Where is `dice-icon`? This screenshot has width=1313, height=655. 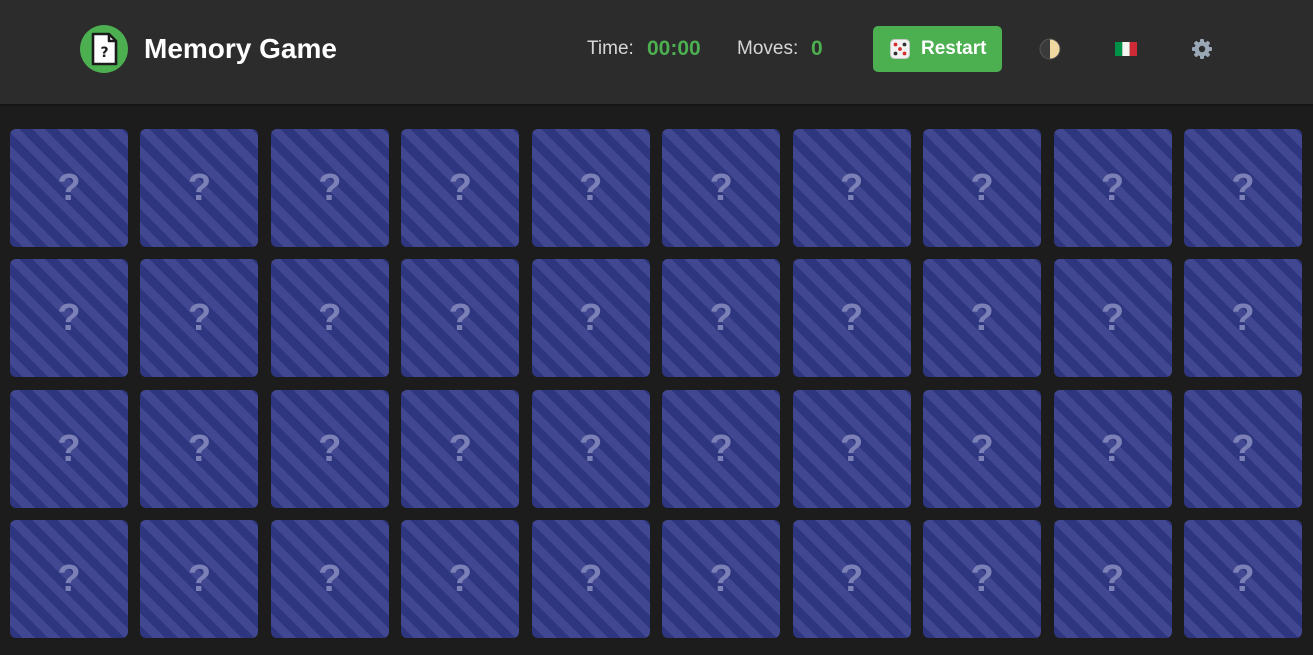 dice-icon is located at coordinates (900, 49).